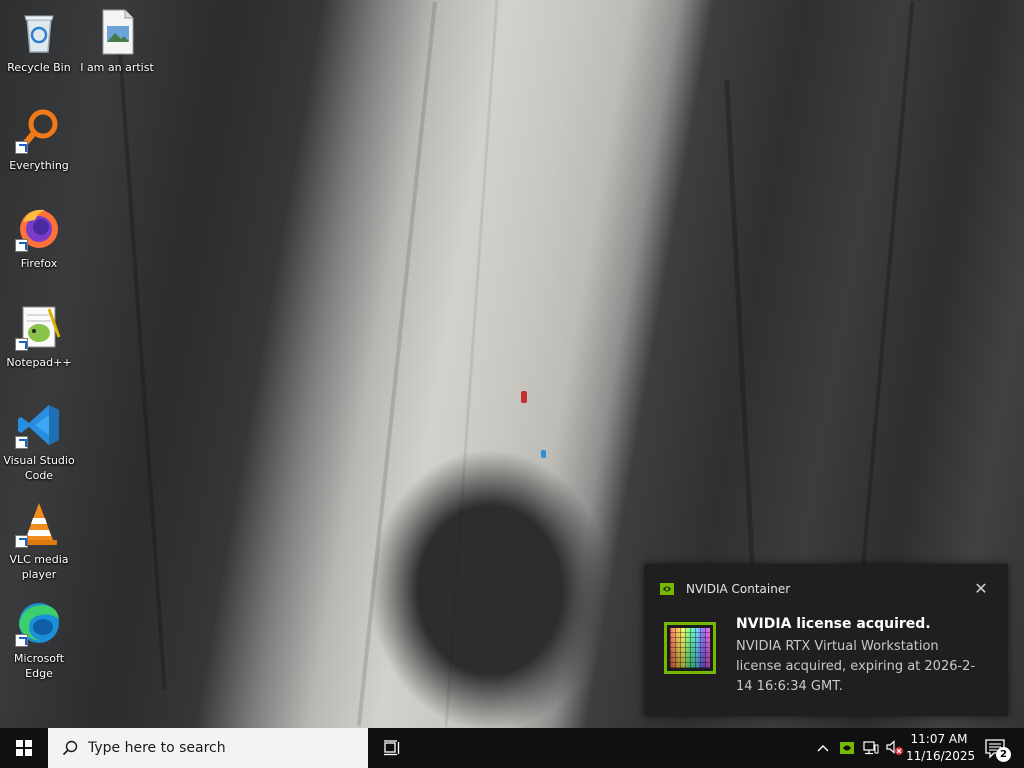 The height and width of the screenshot is (768, 1024). I want to click on desktop-icon-everything: Everything, so click(39, 139).